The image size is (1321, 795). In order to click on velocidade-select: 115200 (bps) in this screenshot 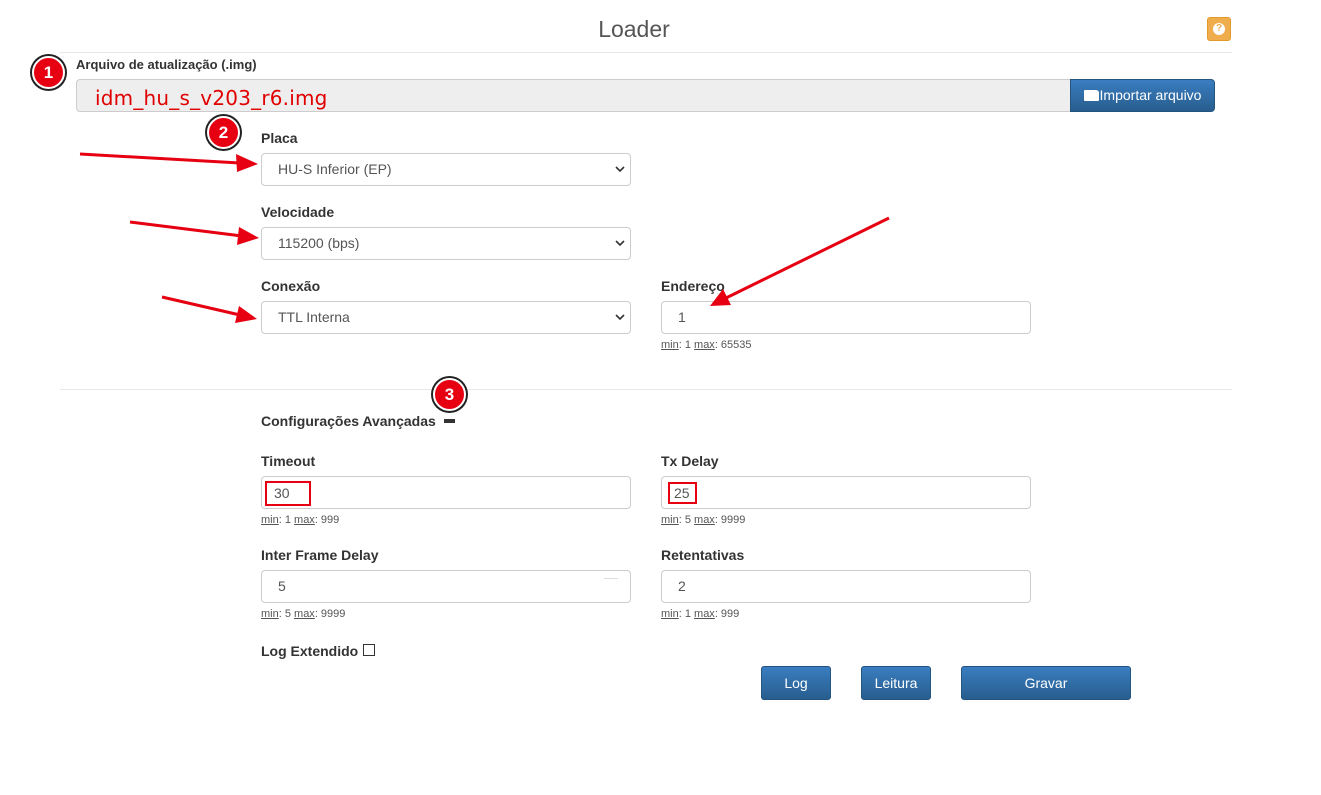, I will do `click(446, 243)`.